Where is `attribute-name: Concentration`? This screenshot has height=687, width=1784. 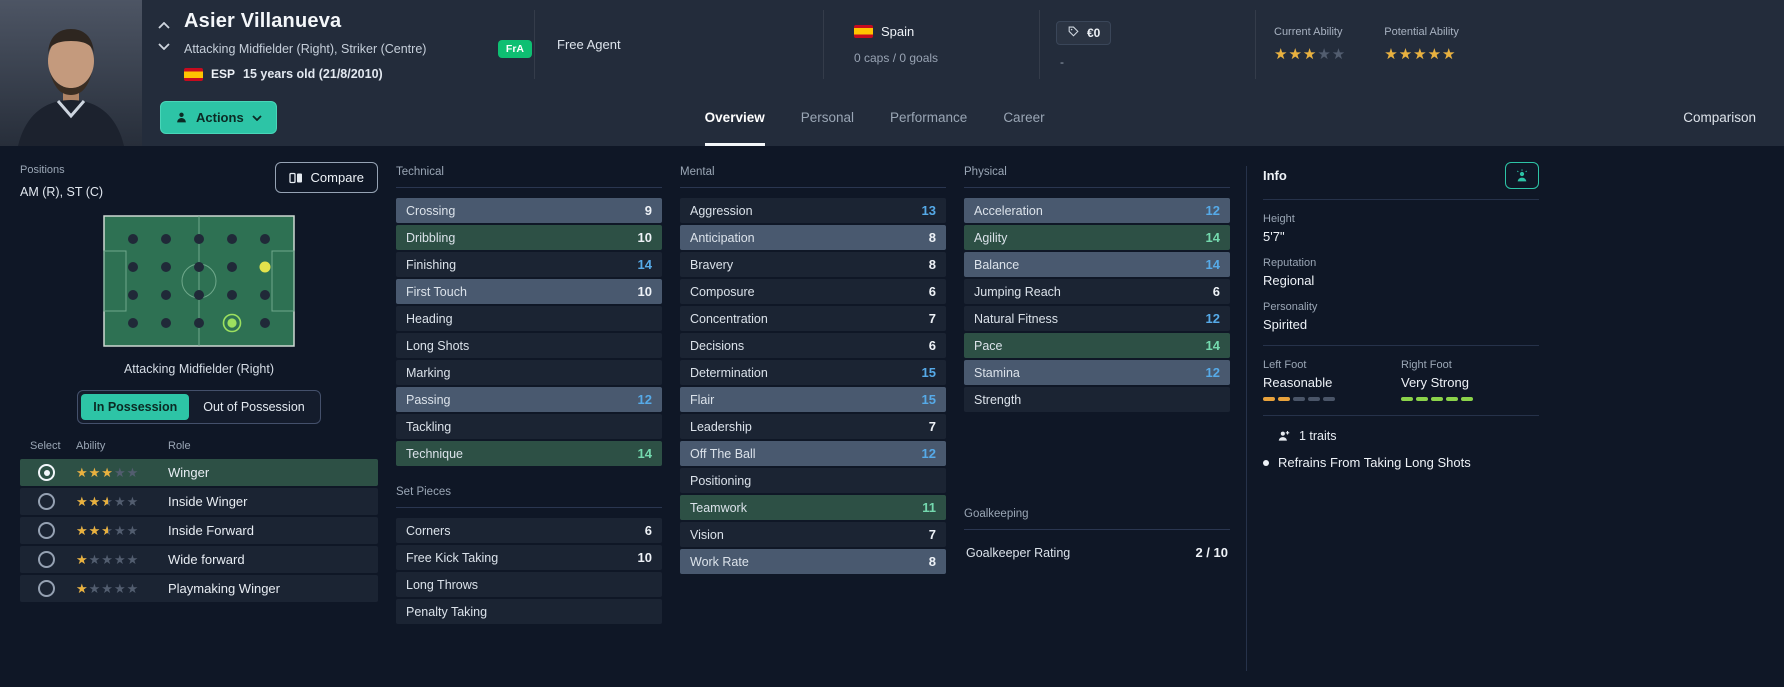
attribute-name: Concentration is located at coordinates (729, 318).